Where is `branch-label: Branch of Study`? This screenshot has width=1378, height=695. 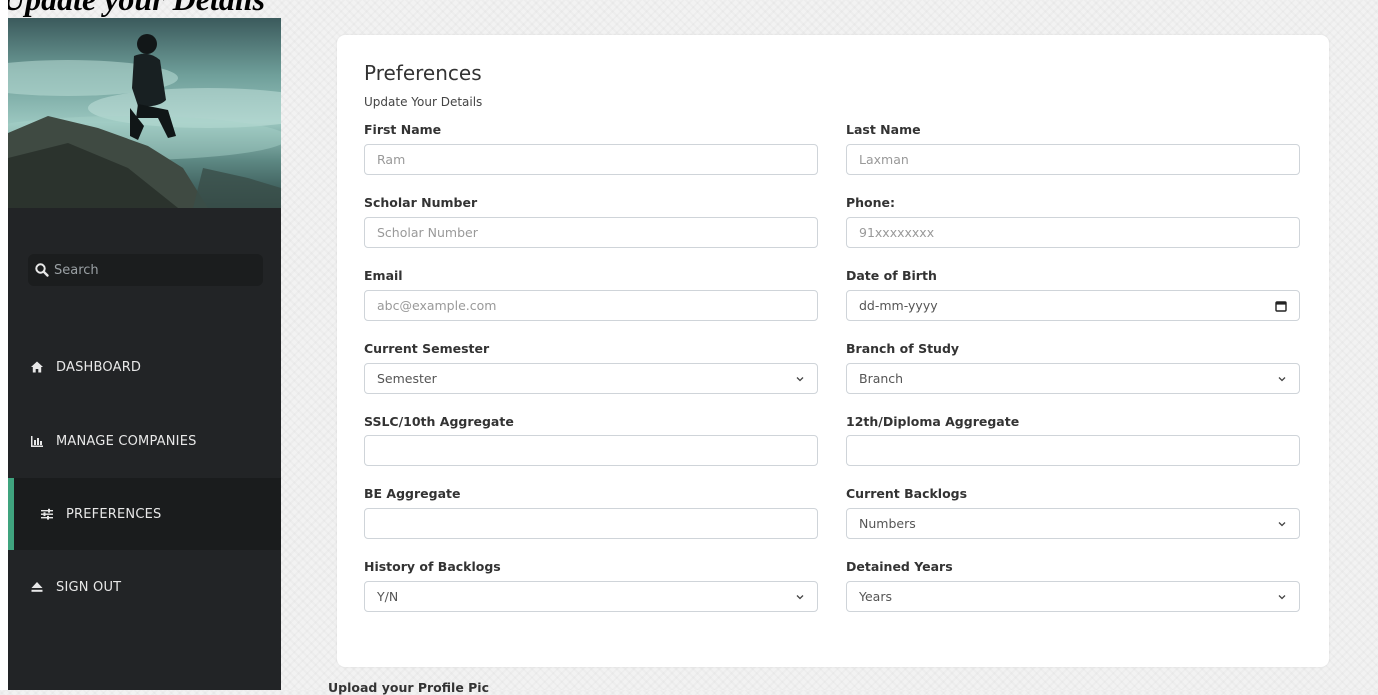
branch-label: Branch of Study is located at coordinates (903, 348).